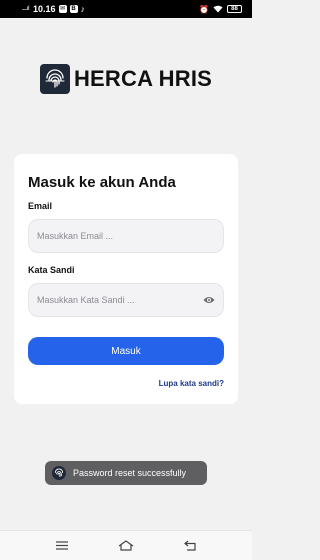 The width and height of the screenshot is (320, 560). I want to click on status-time: 10.16, so click(44, 9).